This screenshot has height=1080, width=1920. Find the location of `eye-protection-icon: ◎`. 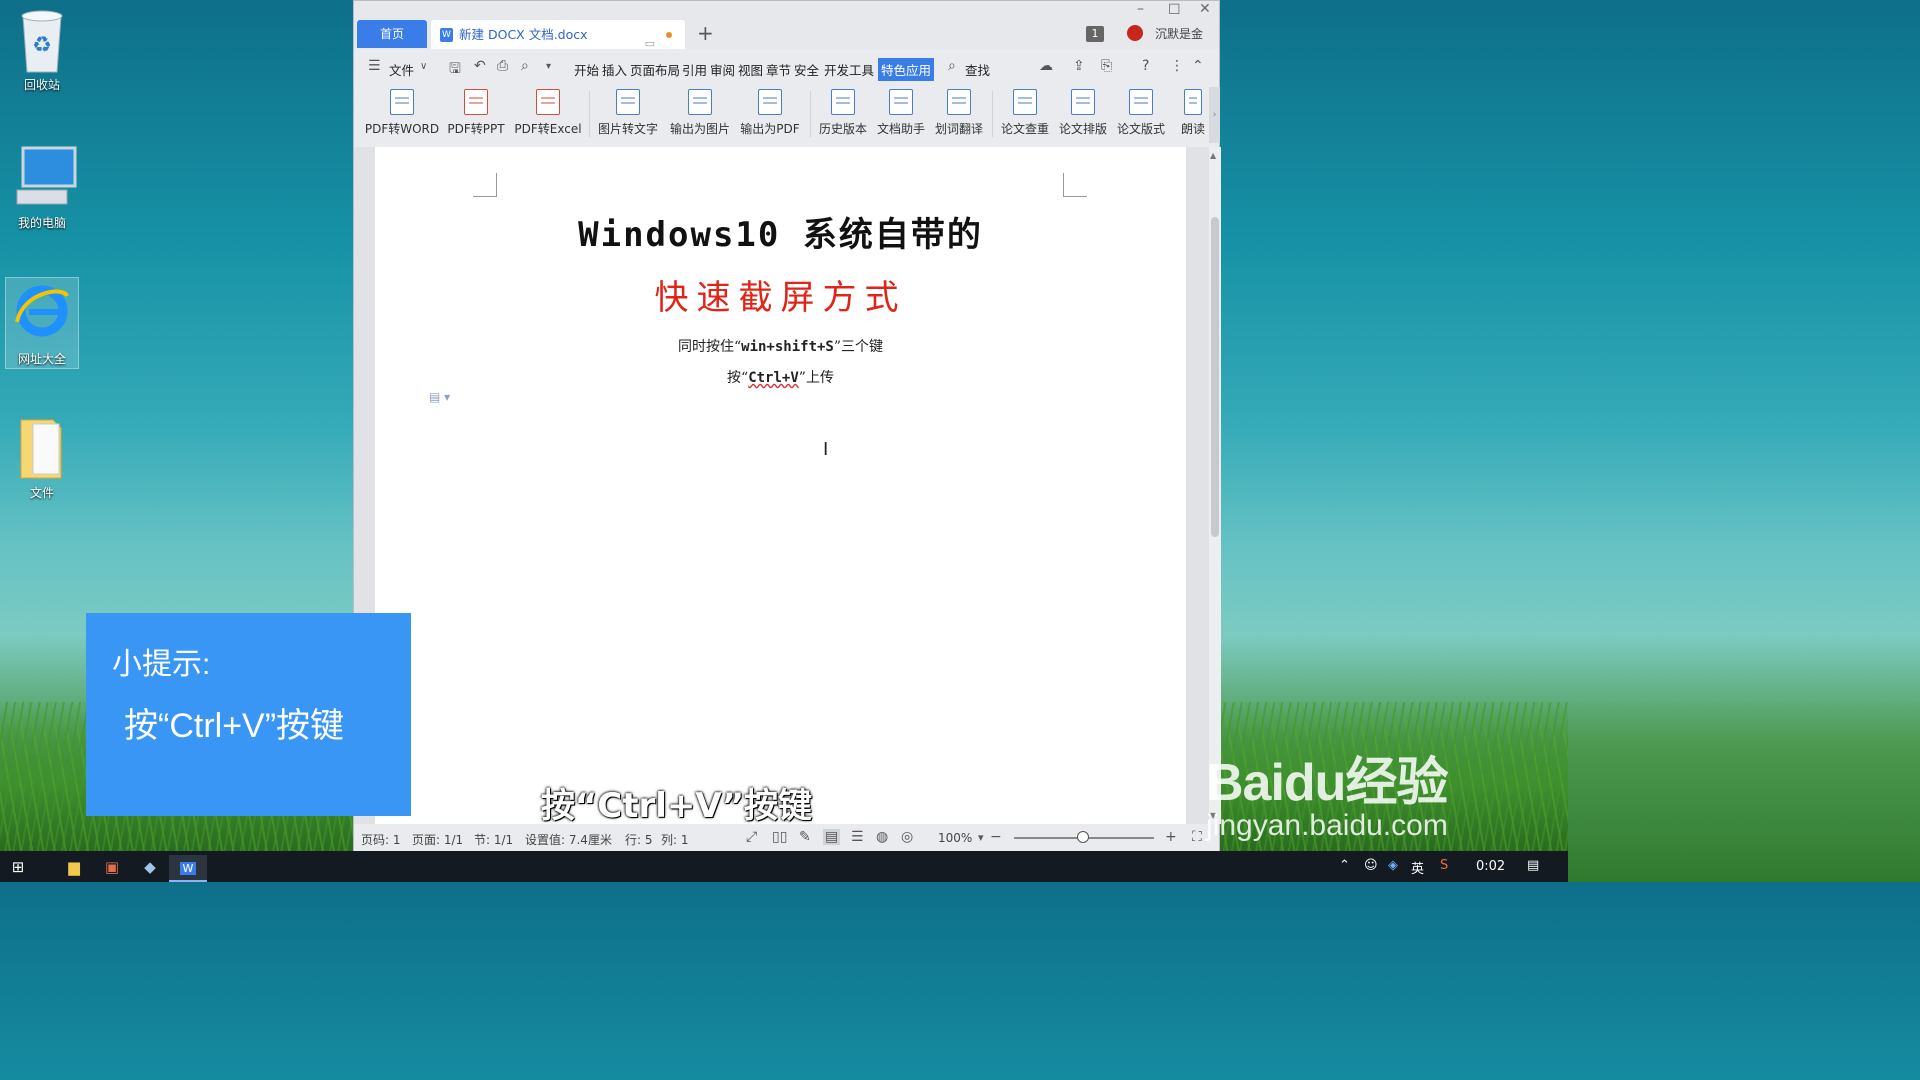

eye-protection-icon: ◎ is located at coordinates (907, 837).